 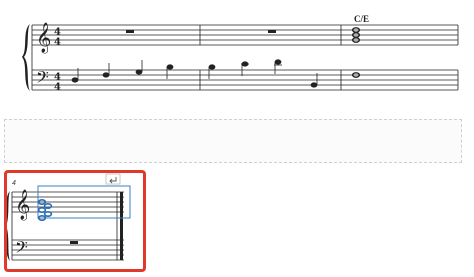 What do you see at coordinates (42, 79) in the screenshot?
I see `bass-clef-icon: 𝄢` at bounding box center [42, 79].